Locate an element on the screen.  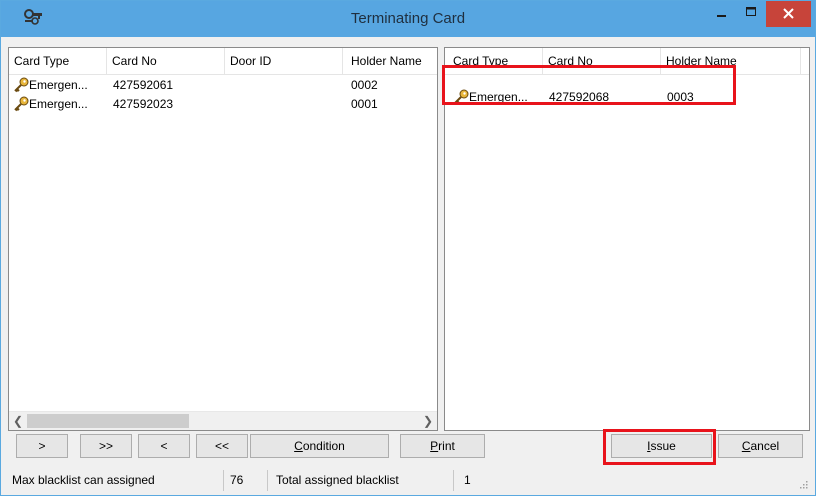
status-max-label: Max blacklist can assigned is located at coordinates (116, 480).